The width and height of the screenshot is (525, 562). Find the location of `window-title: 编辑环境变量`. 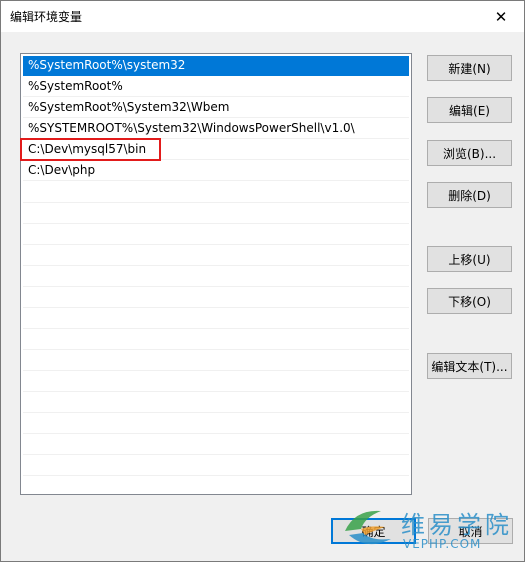

window-title: 编辑环境变量 is located at coordinates (46, 17).